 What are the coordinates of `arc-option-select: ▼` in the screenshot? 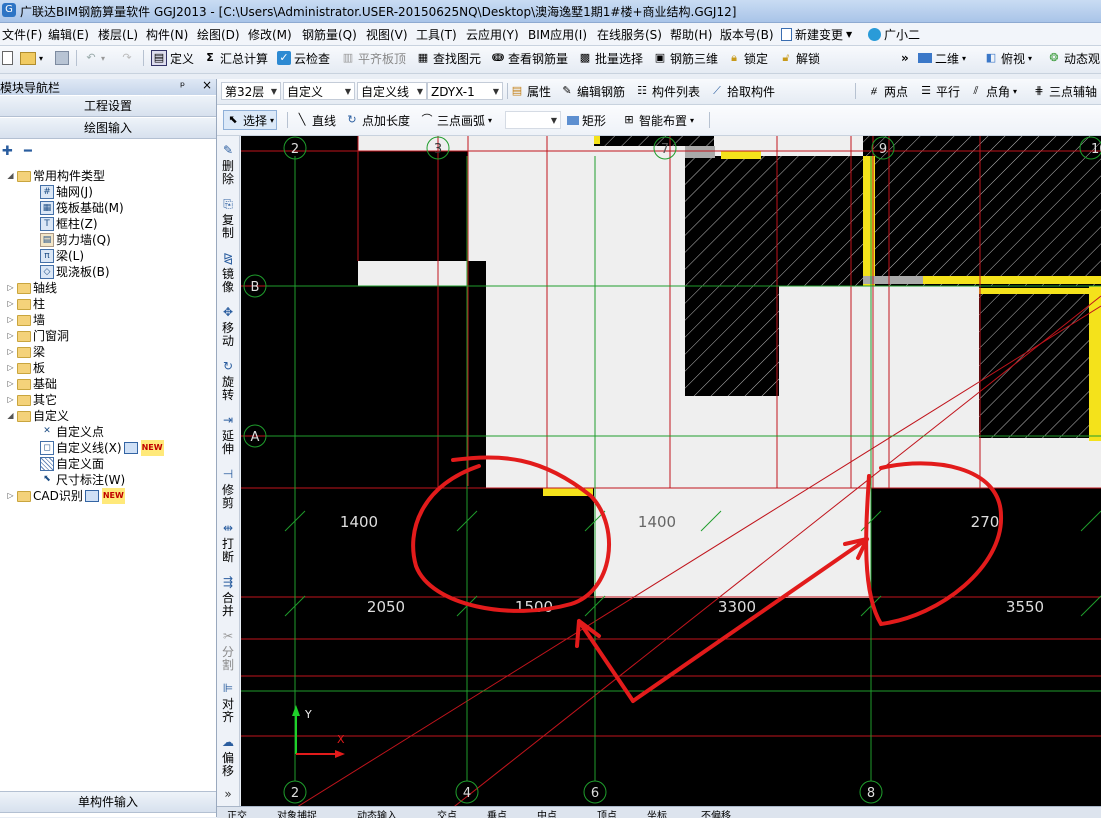 It's located at (533, 120).